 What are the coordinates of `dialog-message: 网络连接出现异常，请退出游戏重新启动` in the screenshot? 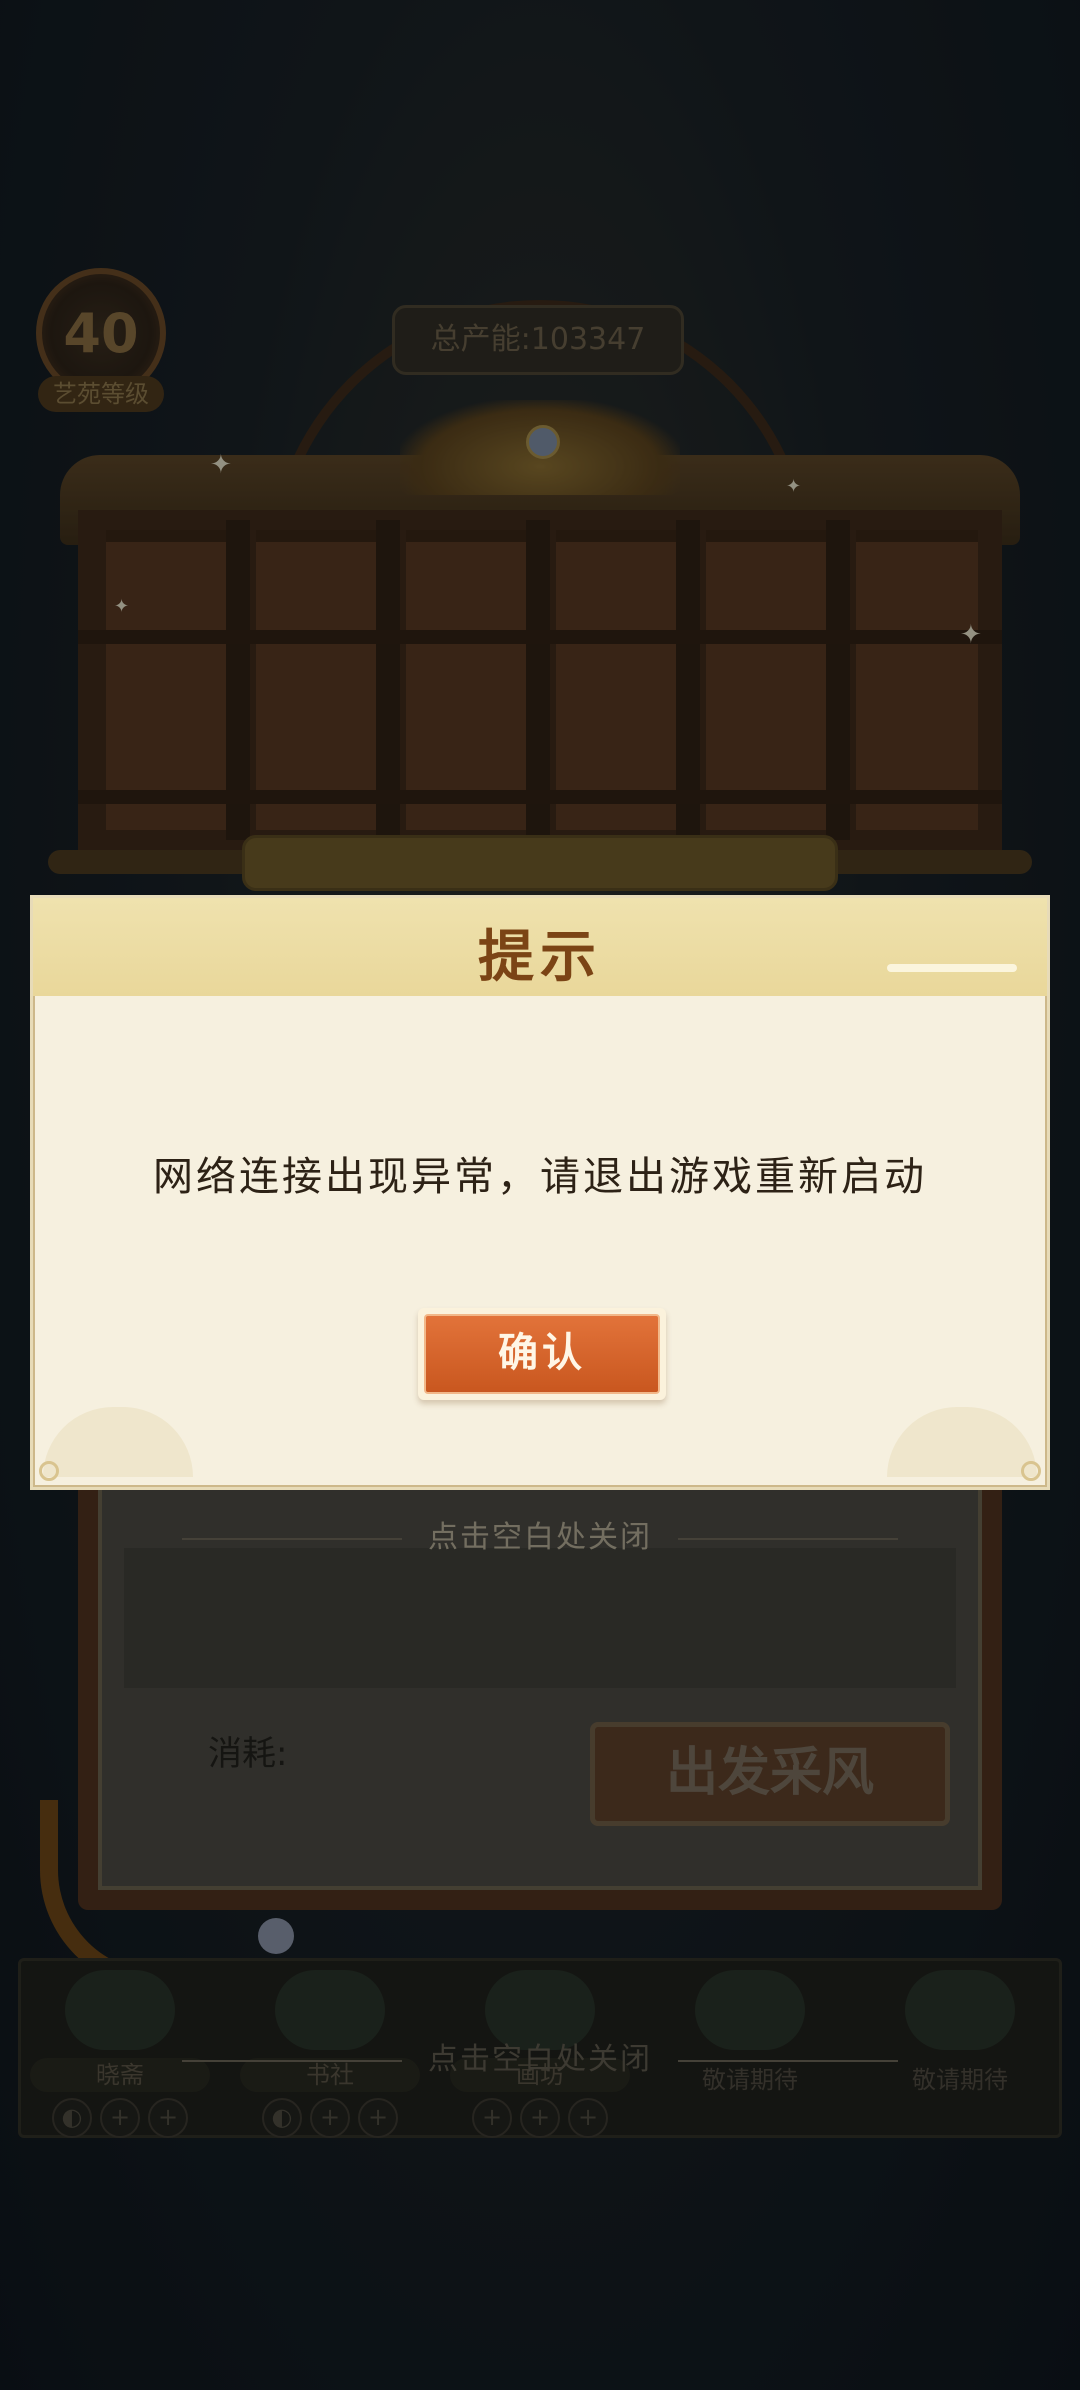 It's located at (540, 1177).